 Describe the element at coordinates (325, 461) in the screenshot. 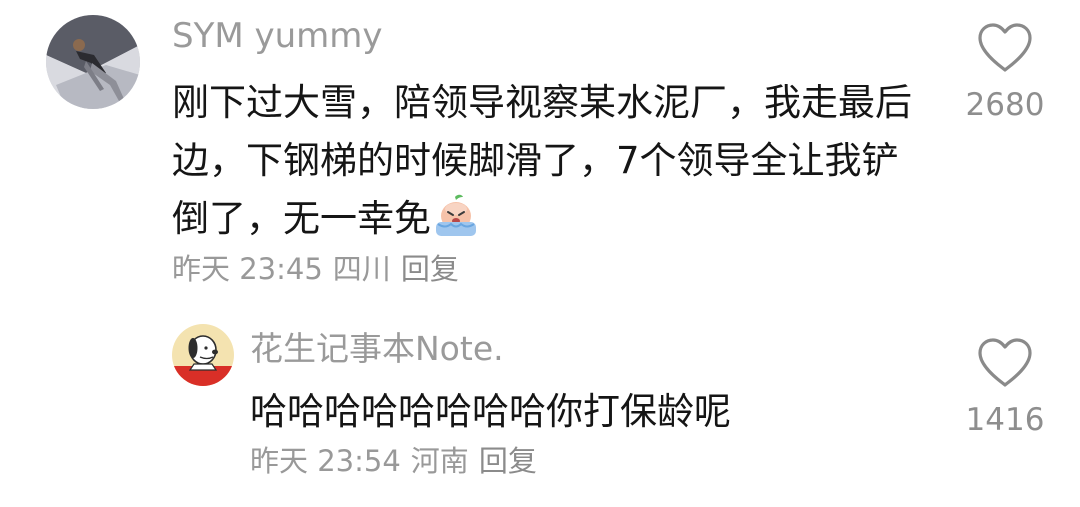

I see `comment-time: 昨天 23:54` at that location.